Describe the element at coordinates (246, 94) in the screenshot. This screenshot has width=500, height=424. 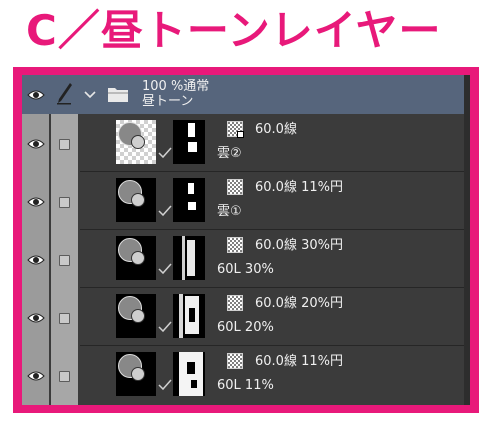
I see `layer-folder-row: 100 %通常 昼トーン` at that location.